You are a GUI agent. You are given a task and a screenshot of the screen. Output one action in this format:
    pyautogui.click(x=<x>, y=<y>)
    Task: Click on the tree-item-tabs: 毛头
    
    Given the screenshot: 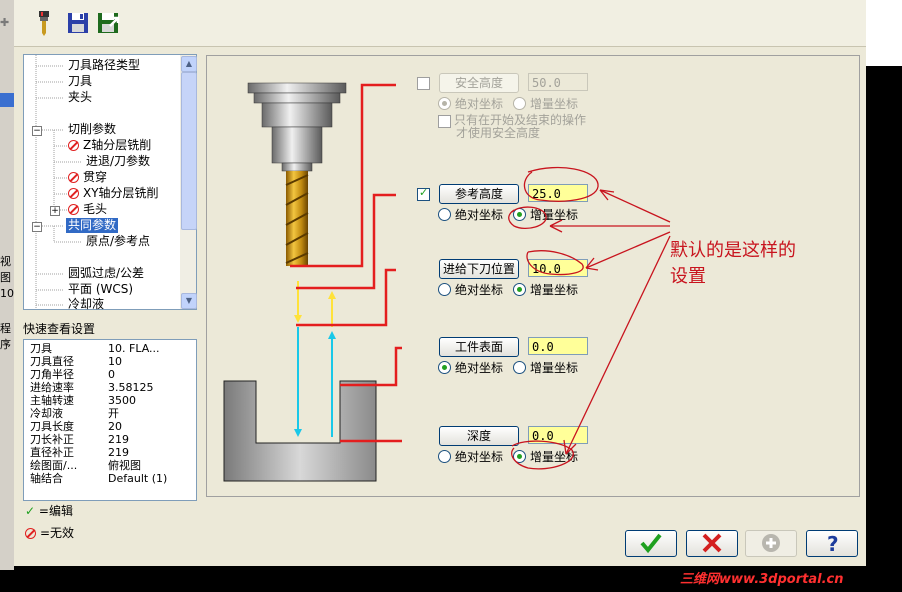 What is the action you would take?
    pyautogui.click(x=87, y=209)
    